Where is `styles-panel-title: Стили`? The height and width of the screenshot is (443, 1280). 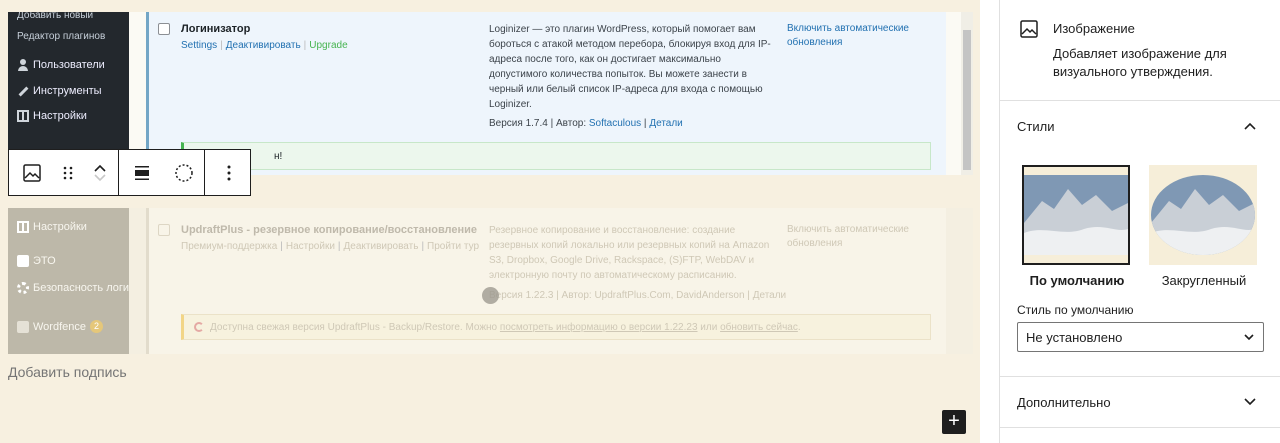
styles-panel-title: Стили is located at coordinates (1036, 126).